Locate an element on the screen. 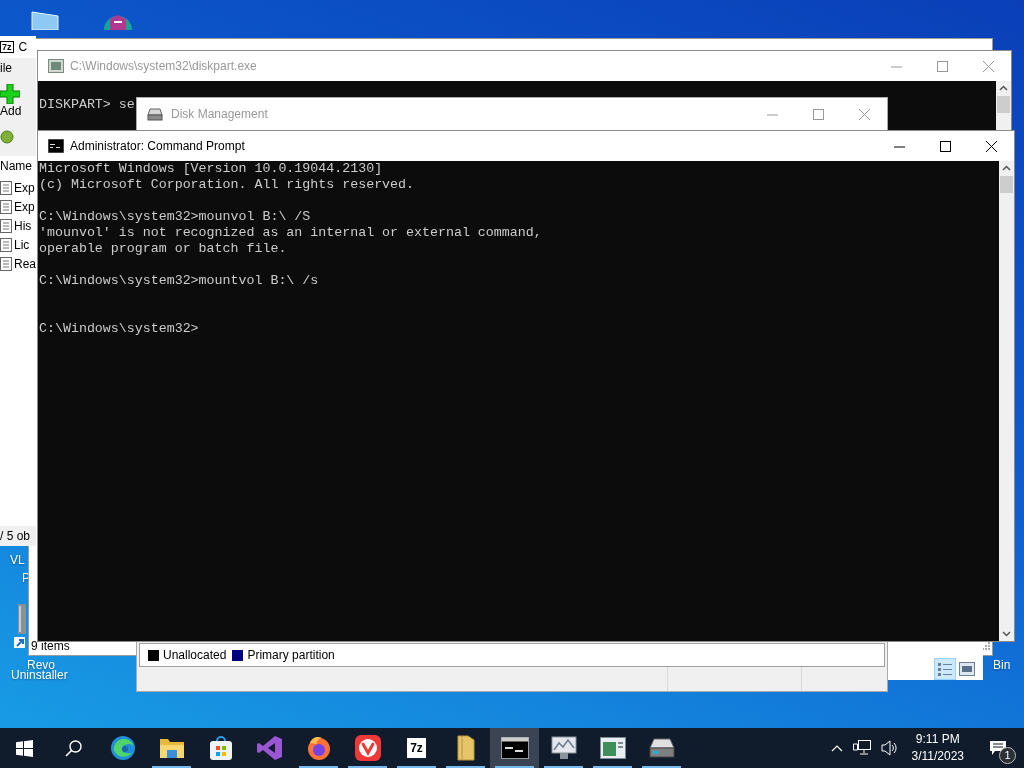 Image resolution: width=1024 pixels, height=768 pixels. window-title: C is located at coordinates (23, 47).